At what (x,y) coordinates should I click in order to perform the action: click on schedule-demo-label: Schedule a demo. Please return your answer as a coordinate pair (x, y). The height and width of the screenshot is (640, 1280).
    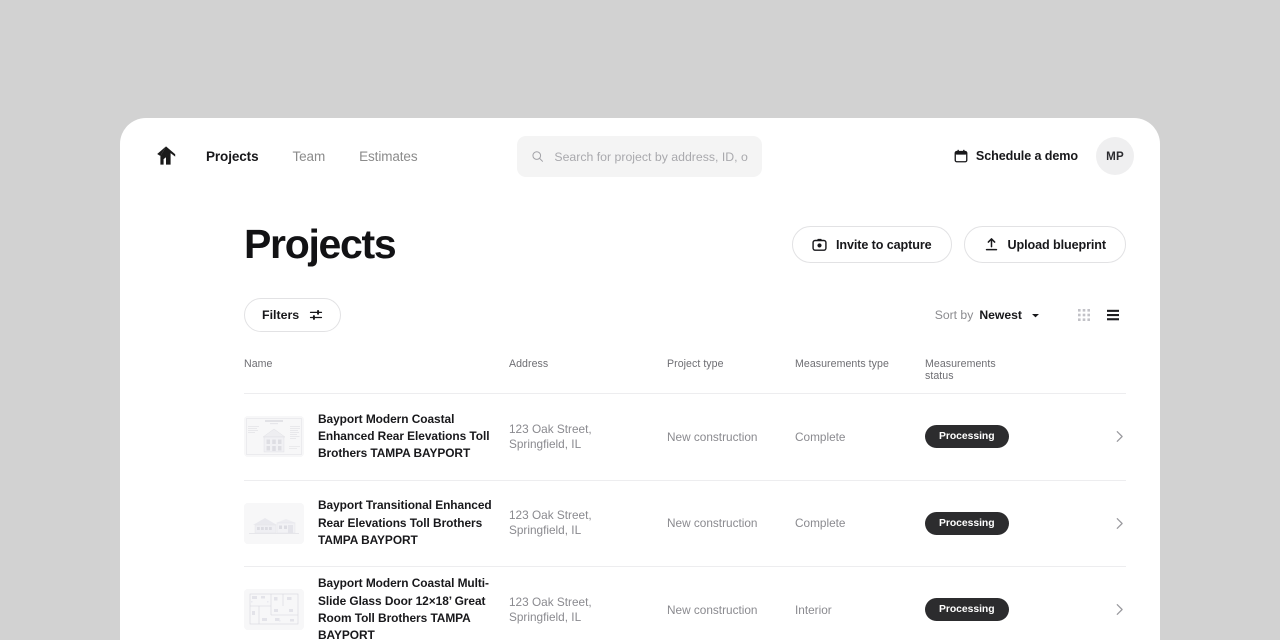
    Looking at the image, I should click on (1026, 156).